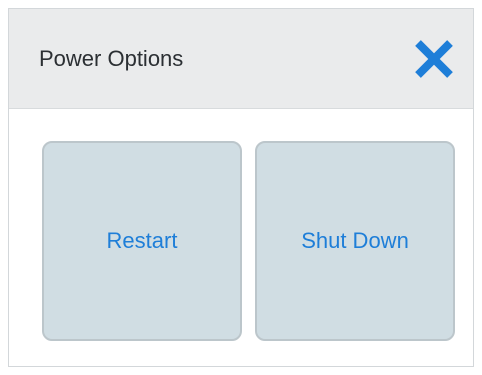 The width and height of the screenshot is (482, 375). I want to click on close-button, so click(434, 59).